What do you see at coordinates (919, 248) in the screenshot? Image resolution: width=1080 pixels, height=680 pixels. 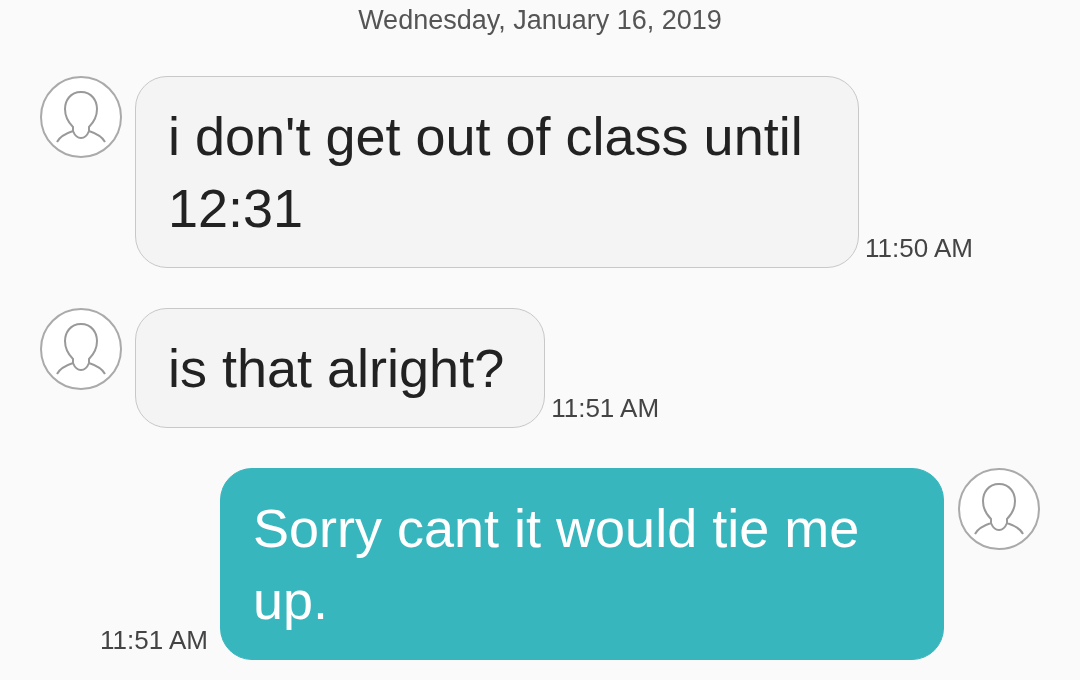 I see `message-time: 11:50 AM` at bounding box center [919, 248].